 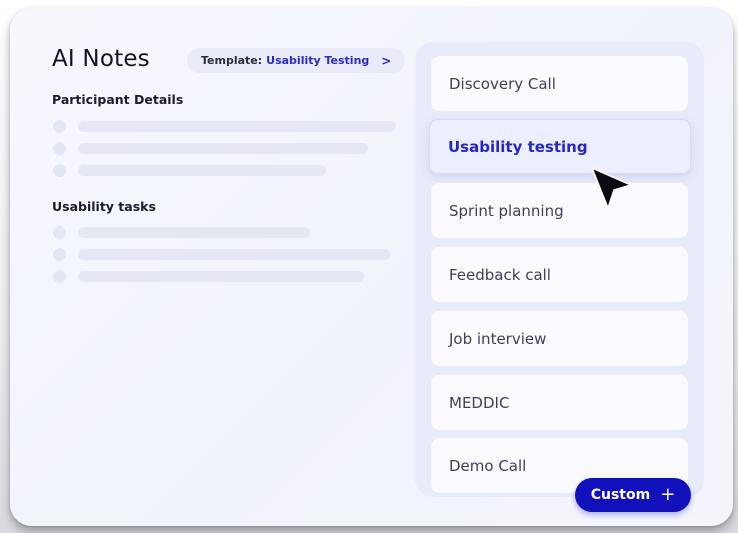 I want to click on template-option-usability-testing: Usability testing, so click(x=560, y=146).